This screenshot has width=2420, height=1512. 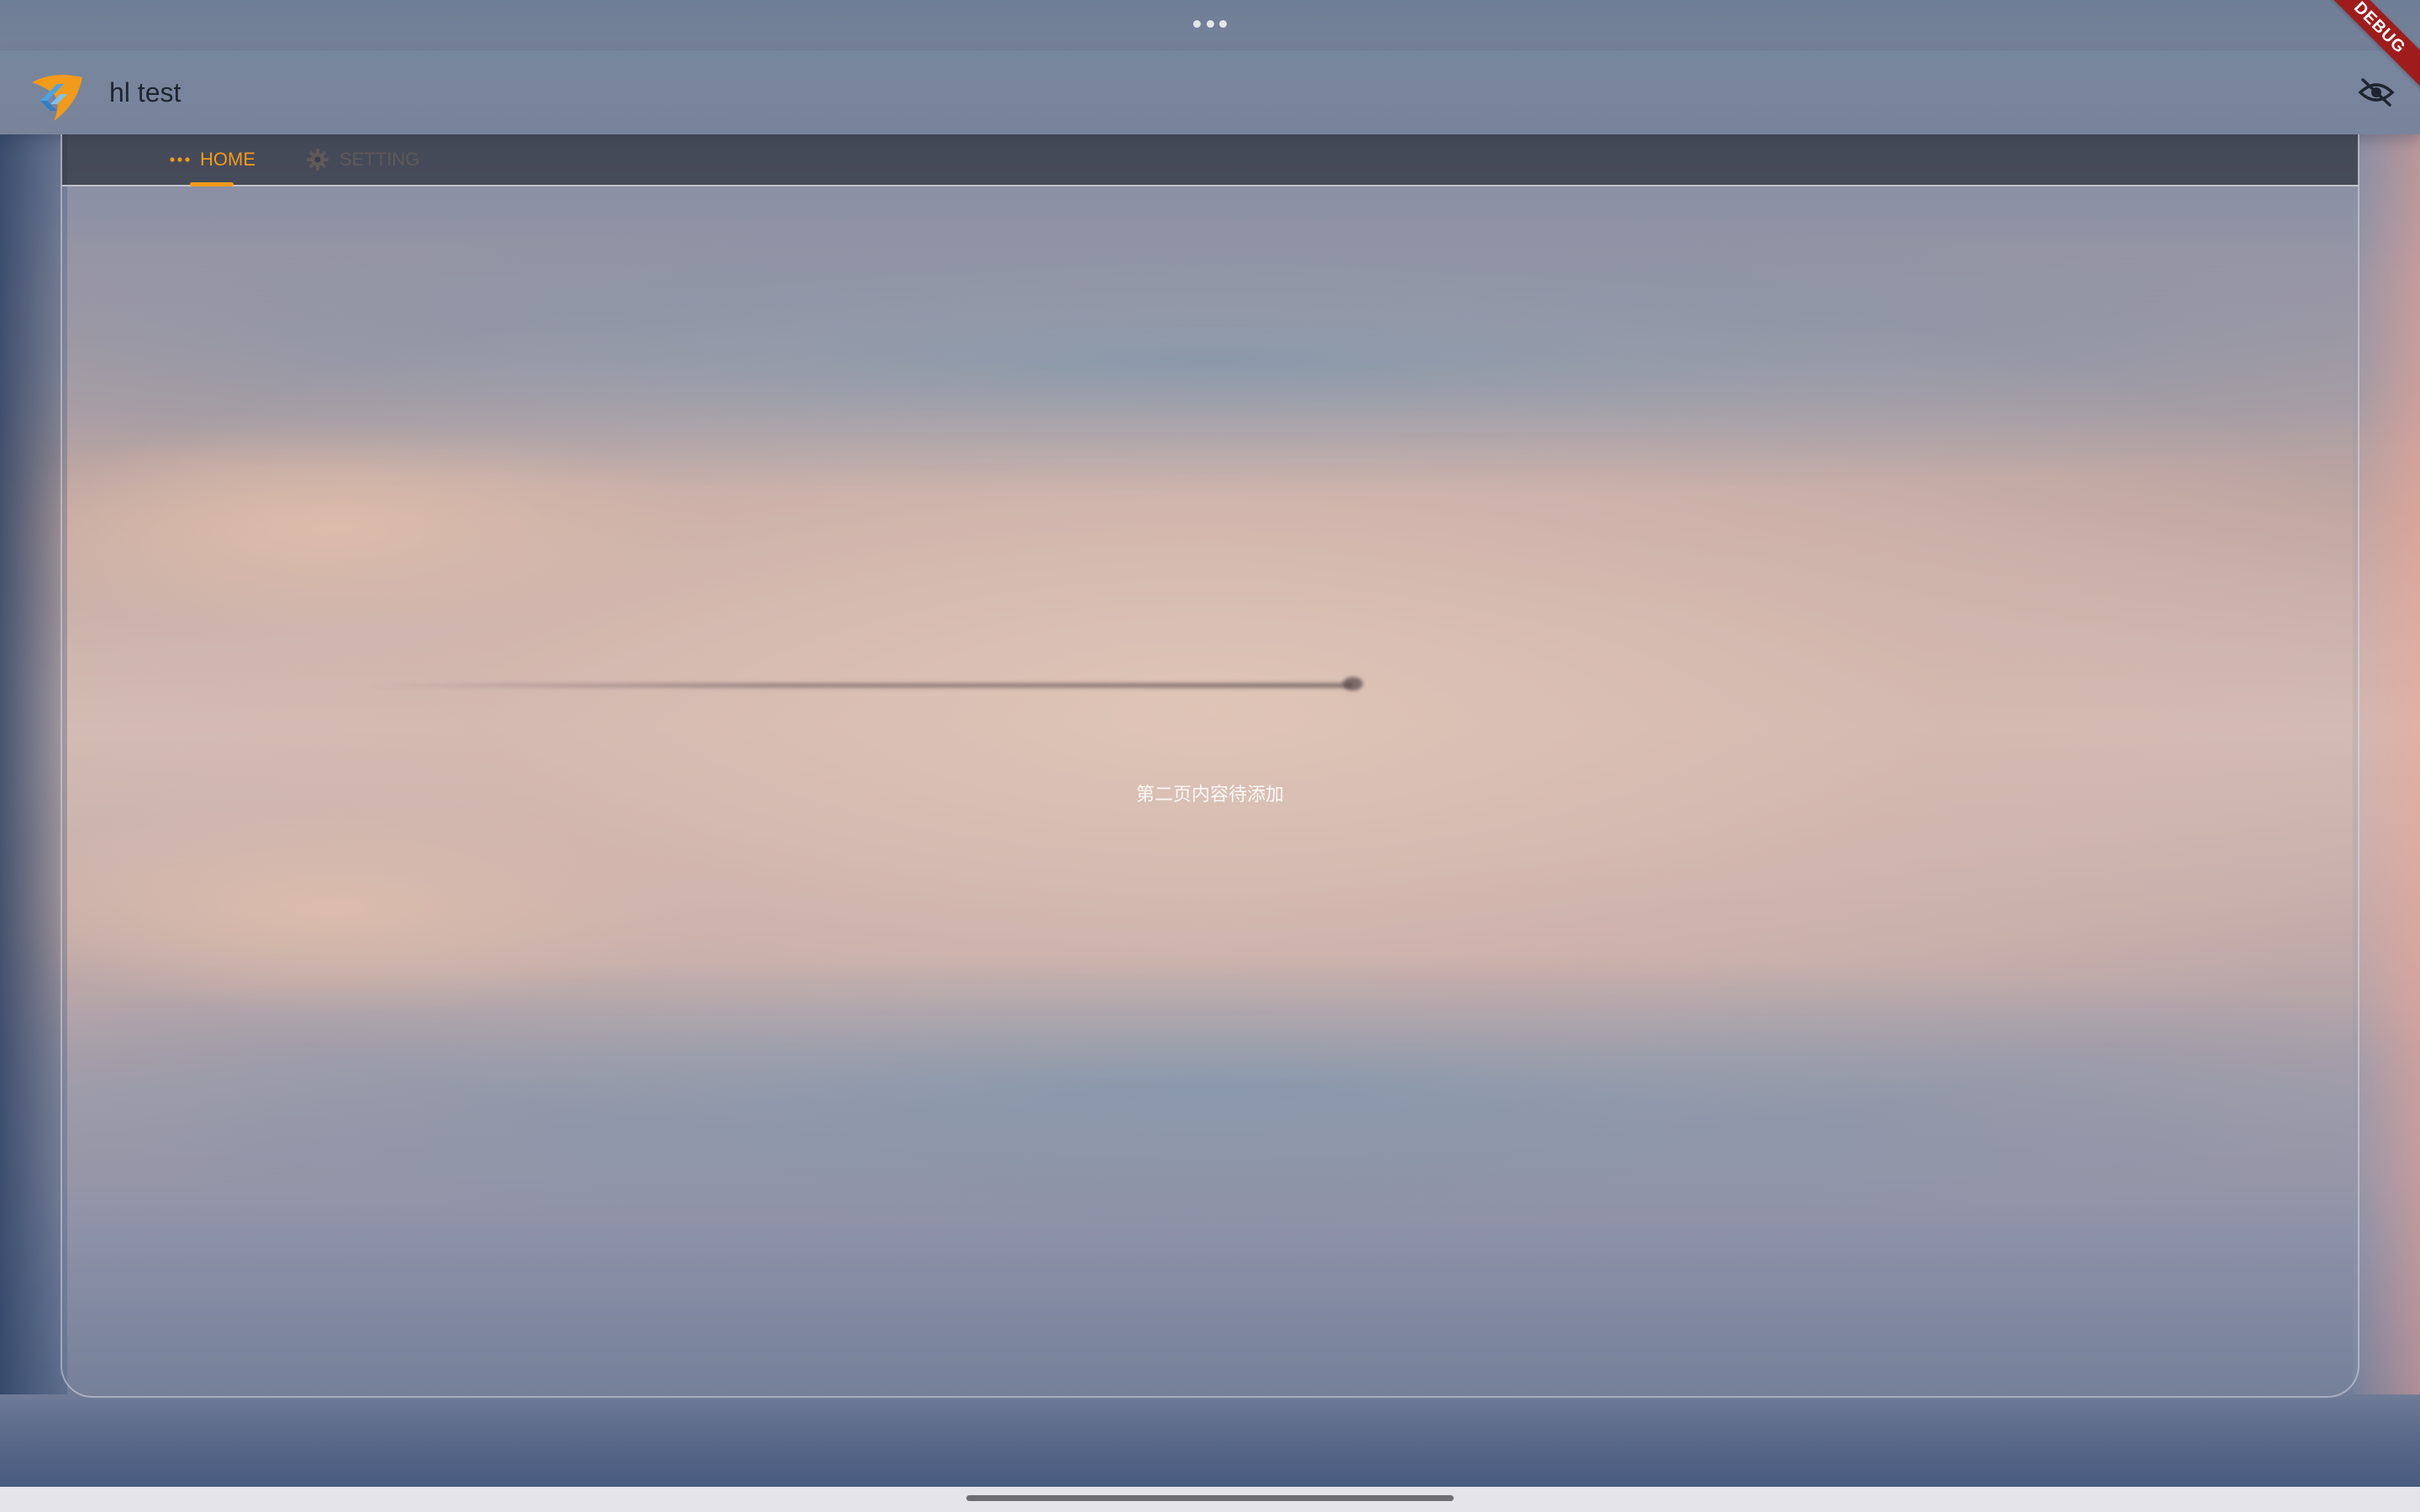 What do you see at coordinates (58, 97) in the screenshot?
I see `app-logo-icon` at bounding box center [58, 97].